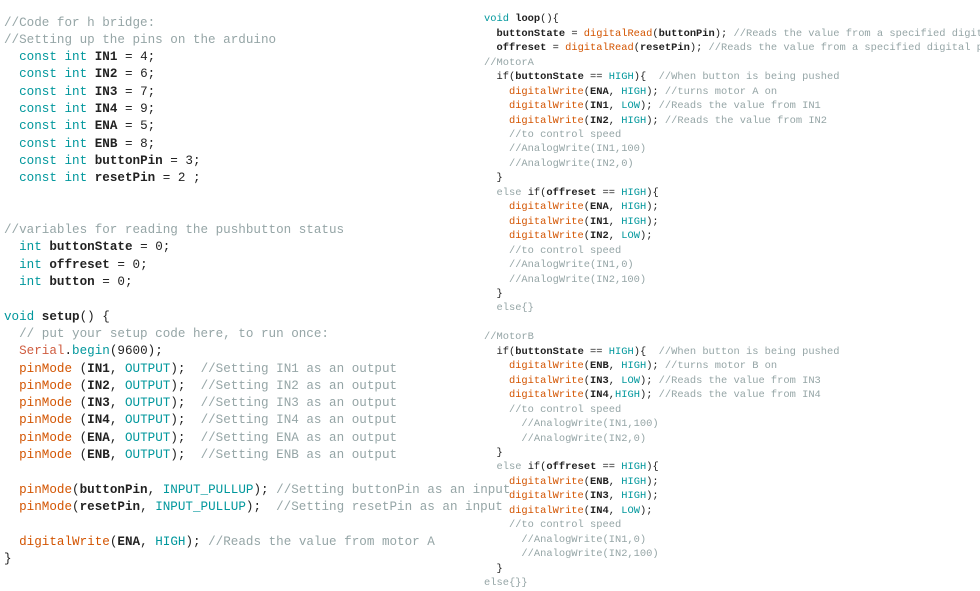 Image resolution: width=980 pixels, height=591 pixels. What do you see at coordinates (208, 489) in the screenshot?
I see `code-token: INPUT_PULLUP` at bounding box center [208, 489].